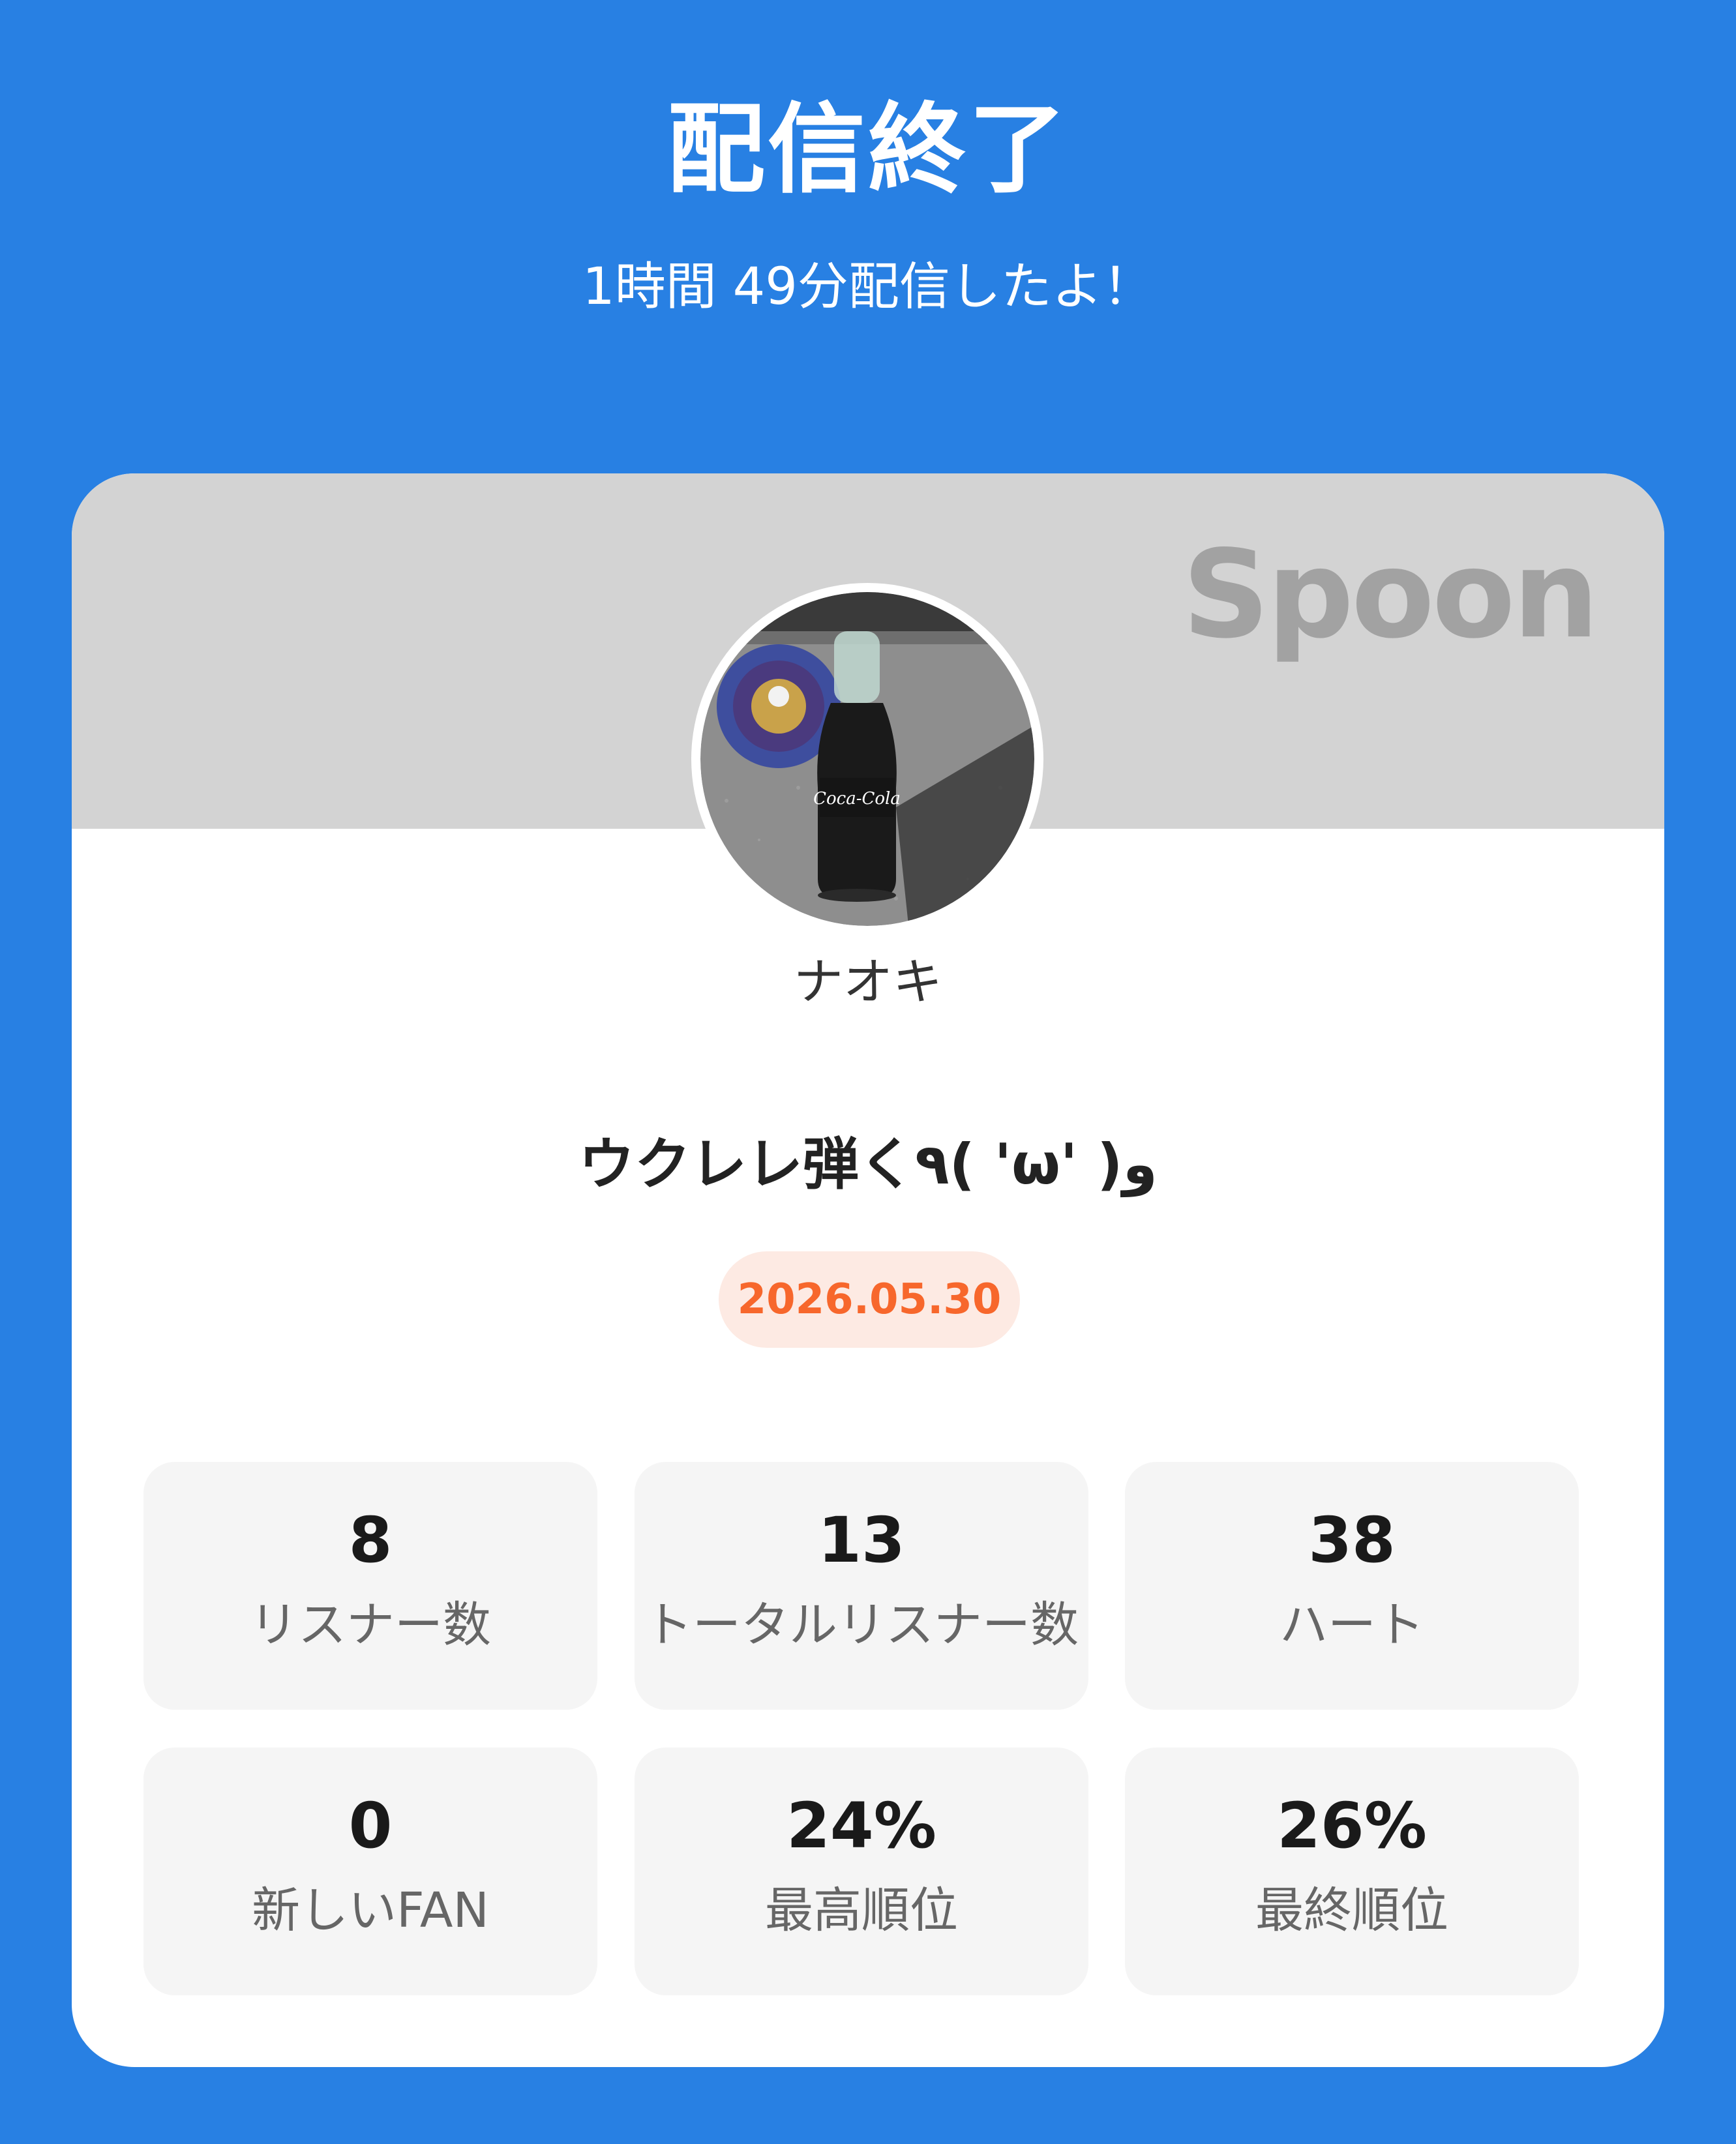 This screenshot has width=1736, height=2144. Describe the element at coordinates (868, 287) in the screenshot. I see `broadcast-duration: 1時間 49分配信したよ！` at that location.